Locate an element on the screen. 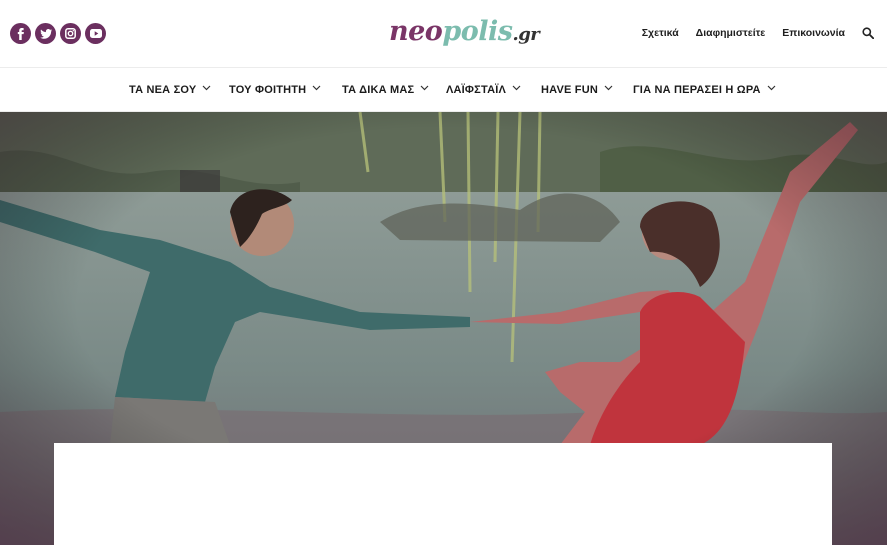 Image resolution: width=887 pixels, height=545 pixels. nav-item-ours: ΤΑ ΔΙΚΑ ΜΑΣ is located at coordinates (385, 90).